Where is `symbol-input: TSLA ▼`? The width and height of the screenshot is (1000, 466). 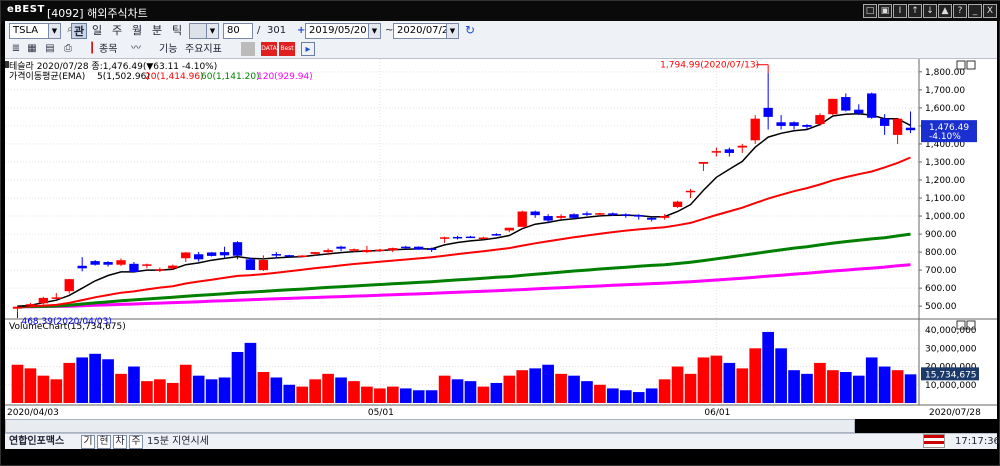
symbol-input: TSLA ▼ is located at coordinates (35, 31).